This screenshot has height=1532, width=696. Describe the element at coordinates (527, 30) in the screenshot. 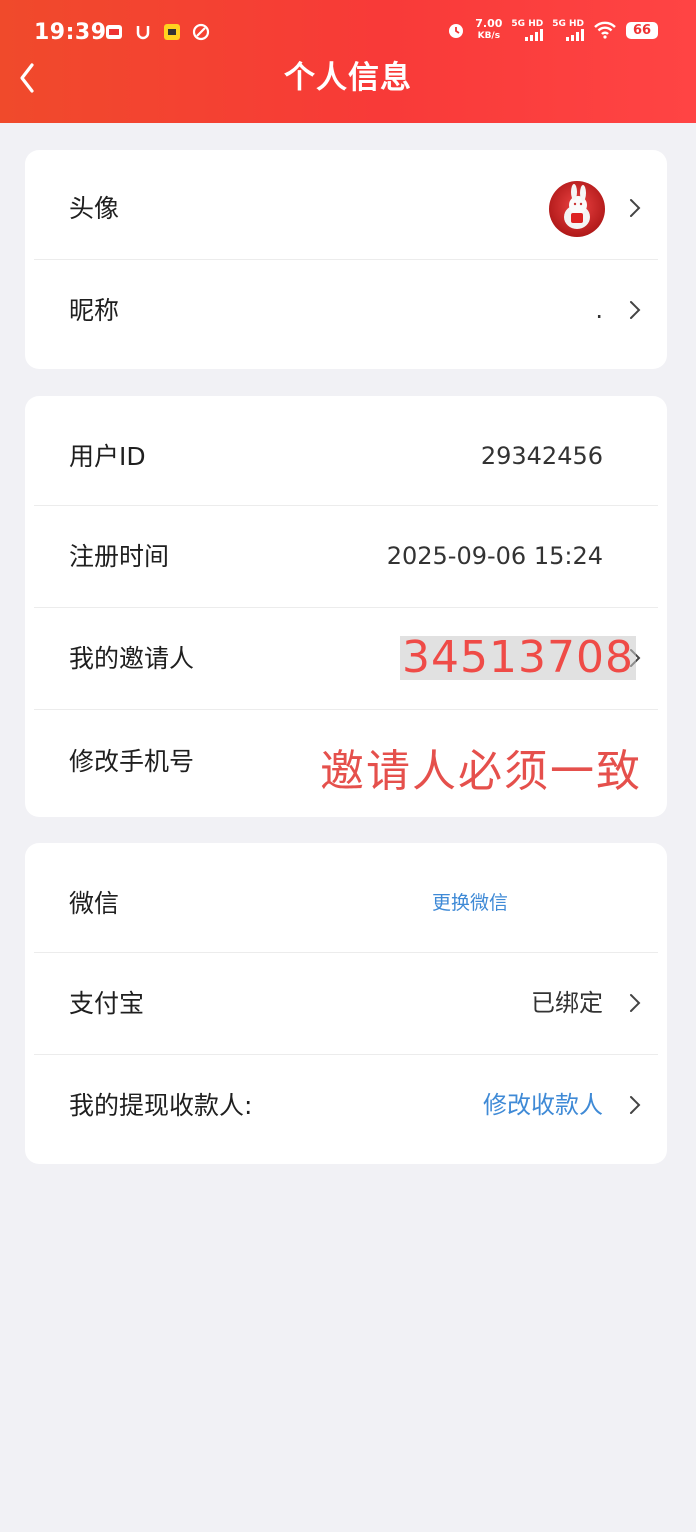

I see `signal-sim1: 5G HD` at that location.